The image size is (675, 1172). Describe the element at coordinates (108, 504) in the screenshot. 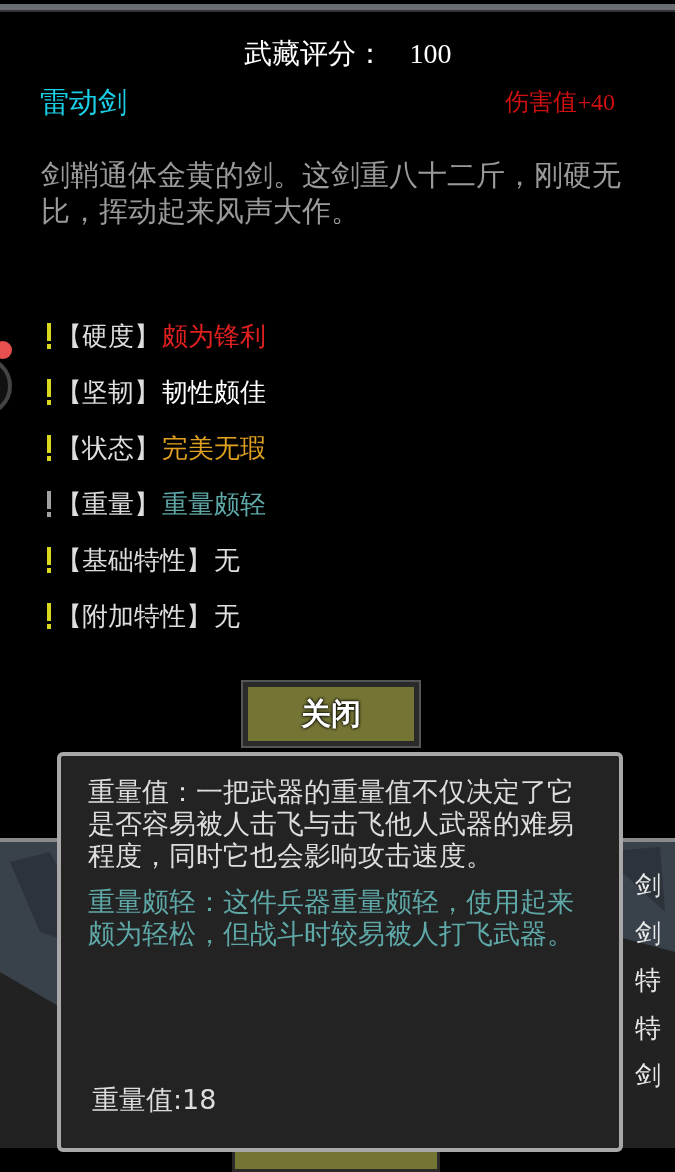

I see `attribute-label: 【重量】` at that location.